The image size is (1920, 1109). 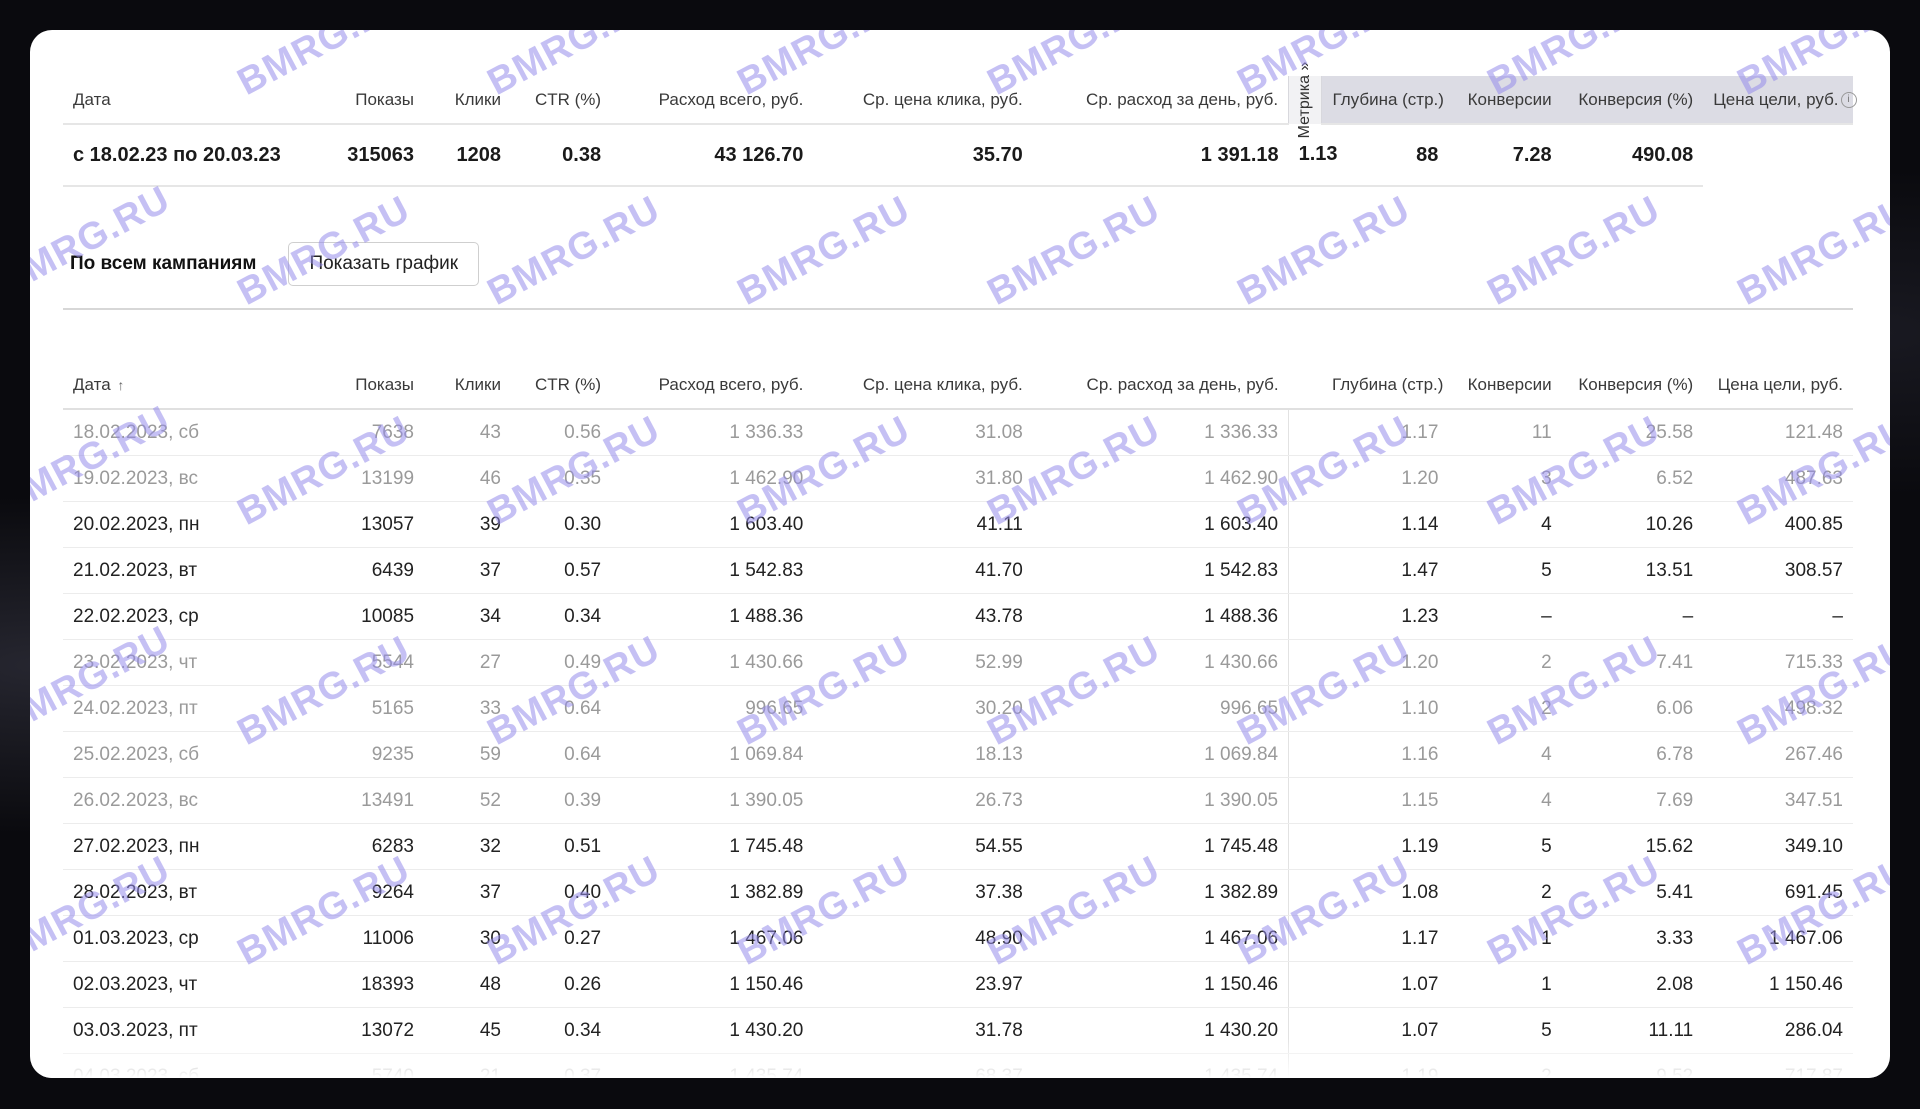 I want to click on cell-avg-daily-spend: 1 603.40, so click(x=1161, y=524).